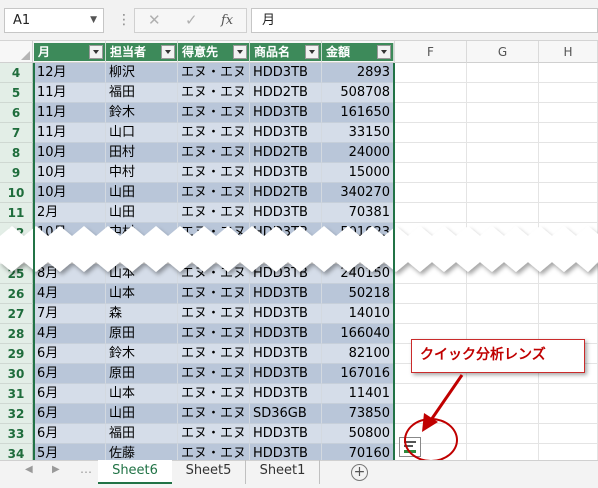 This screenshot has height=488, width=598. Describe the element at coordinates (142, 93) in the screenshot. I see `table-cell: 福田` at that location.